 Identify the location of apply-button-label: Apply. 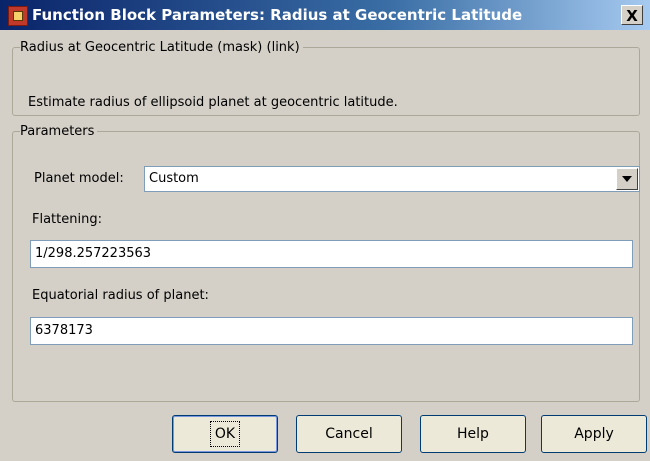
(594, 434).